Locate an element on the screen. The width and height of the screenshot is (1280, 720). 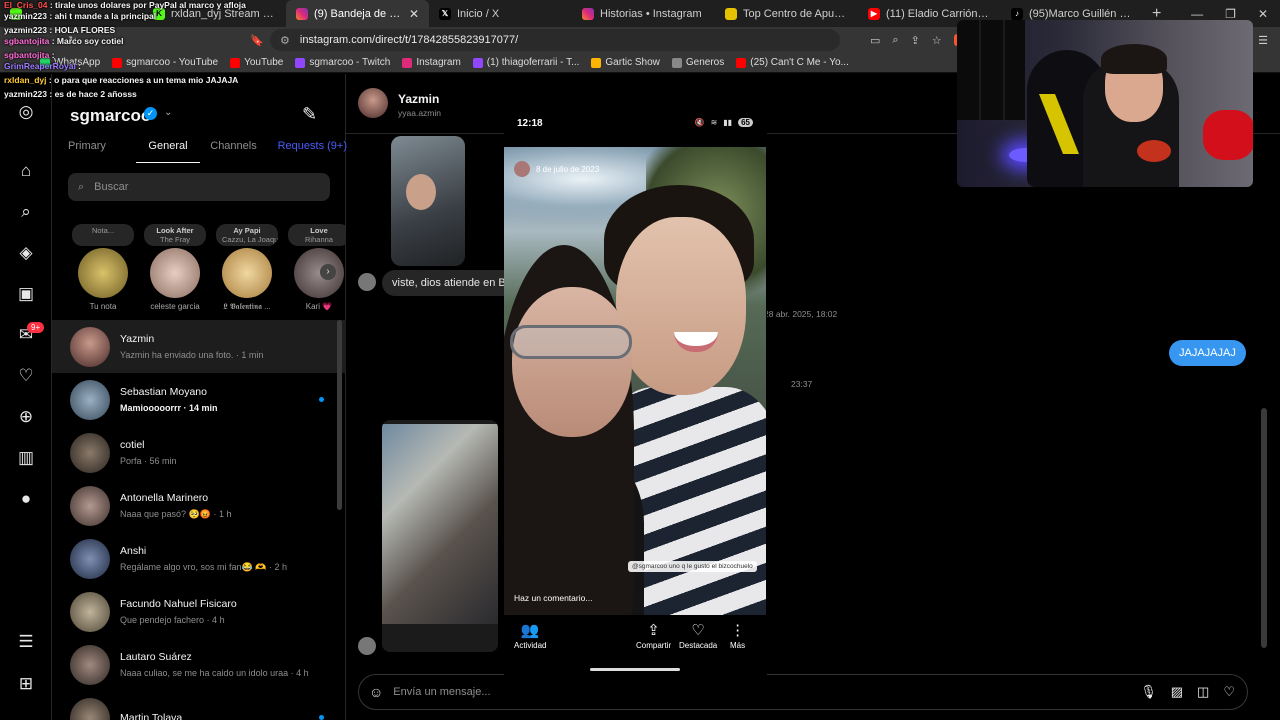
address-actions: ▭ ⌕ ⇪ ☆ is located at coordinates (918, 40).